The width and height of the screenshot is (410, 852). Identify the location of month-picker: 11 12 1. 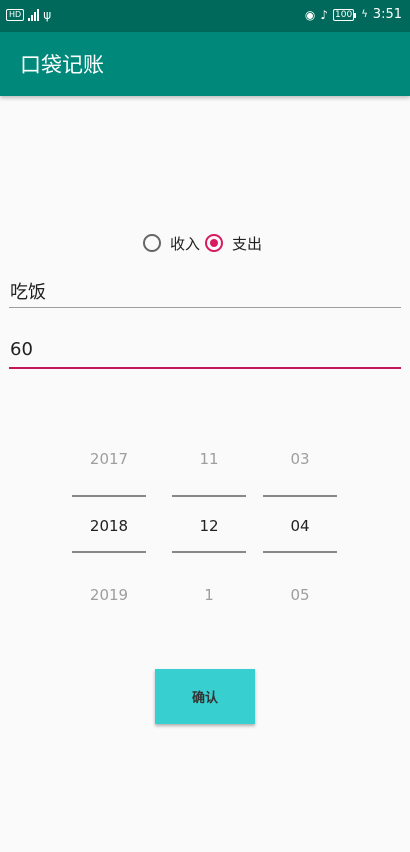
(209, 525).